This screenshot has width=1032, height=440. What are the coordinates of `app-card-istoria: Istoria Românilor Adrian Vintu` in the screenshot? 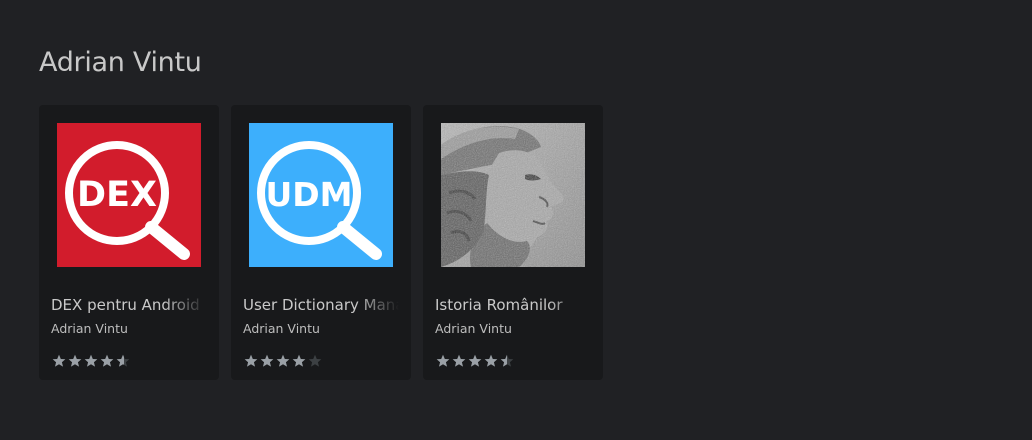 It's located at (513, 242).